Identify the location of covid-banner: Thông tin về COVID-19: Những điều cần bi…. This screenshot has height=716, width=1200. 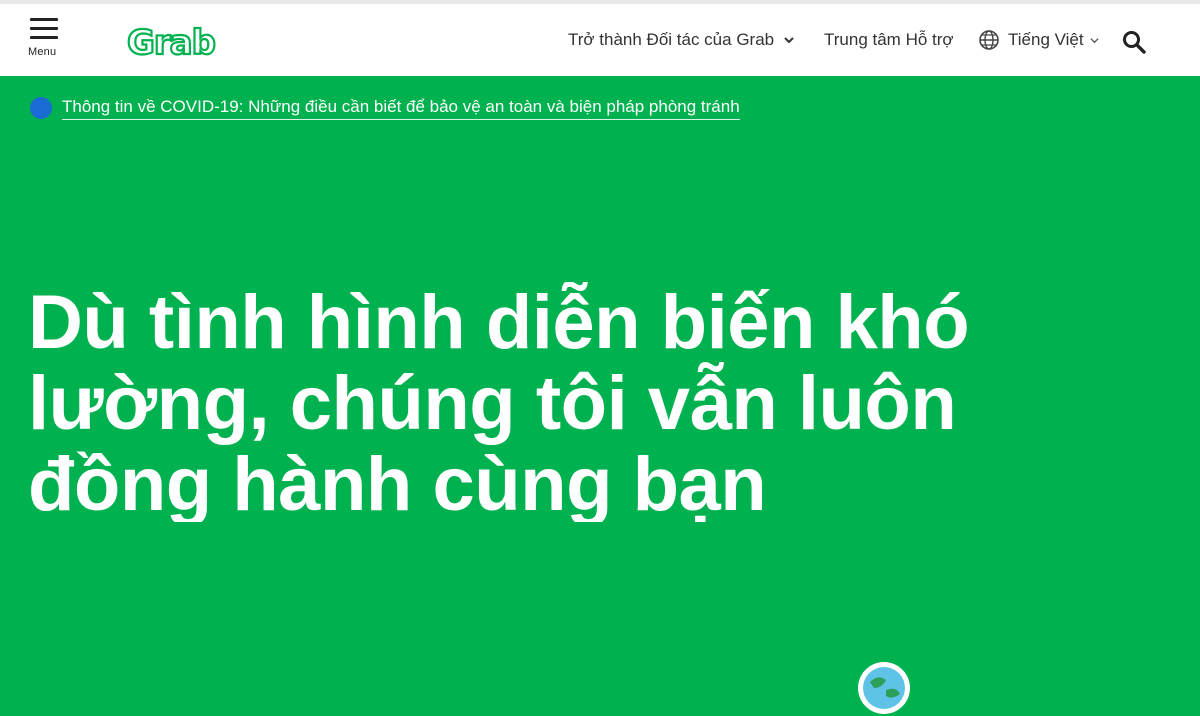
(385, 108).